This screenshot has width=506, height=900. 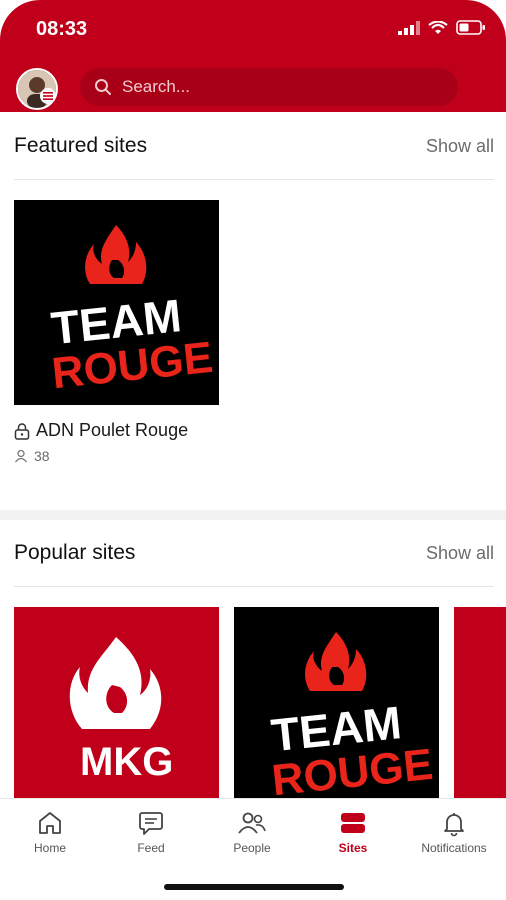 I want to click on nav-label: Home, so click(x=49, y=848).